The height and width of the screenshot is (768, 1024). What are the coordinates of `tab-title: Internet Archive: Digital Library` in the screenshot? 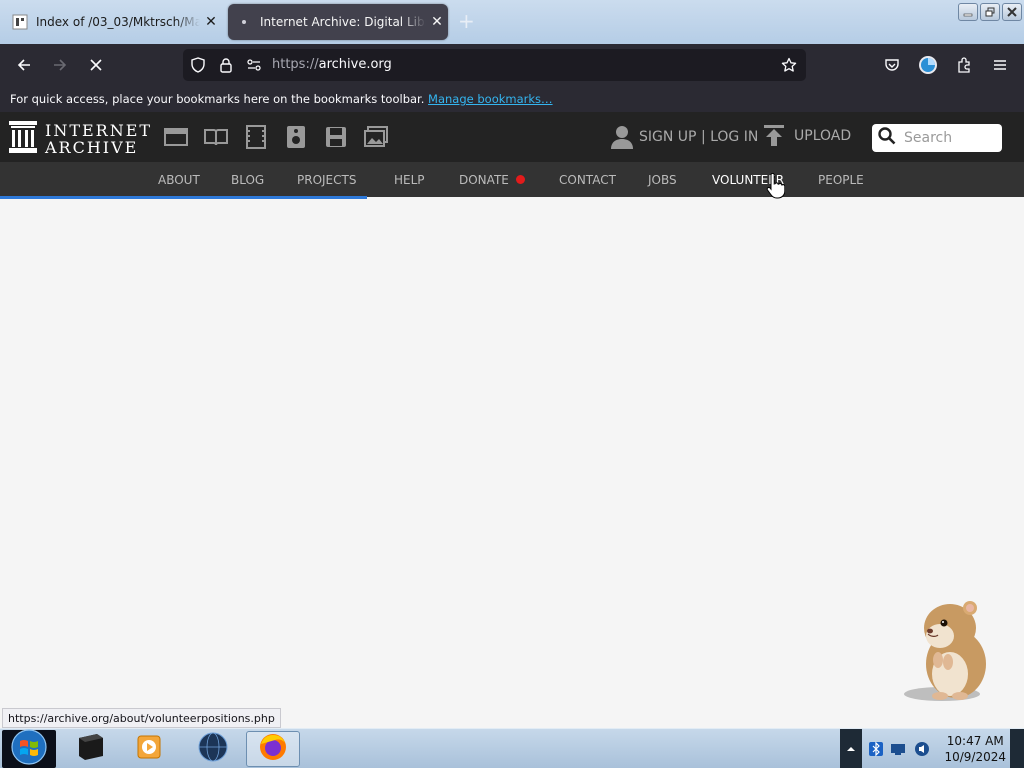 It's located at (343, 22).